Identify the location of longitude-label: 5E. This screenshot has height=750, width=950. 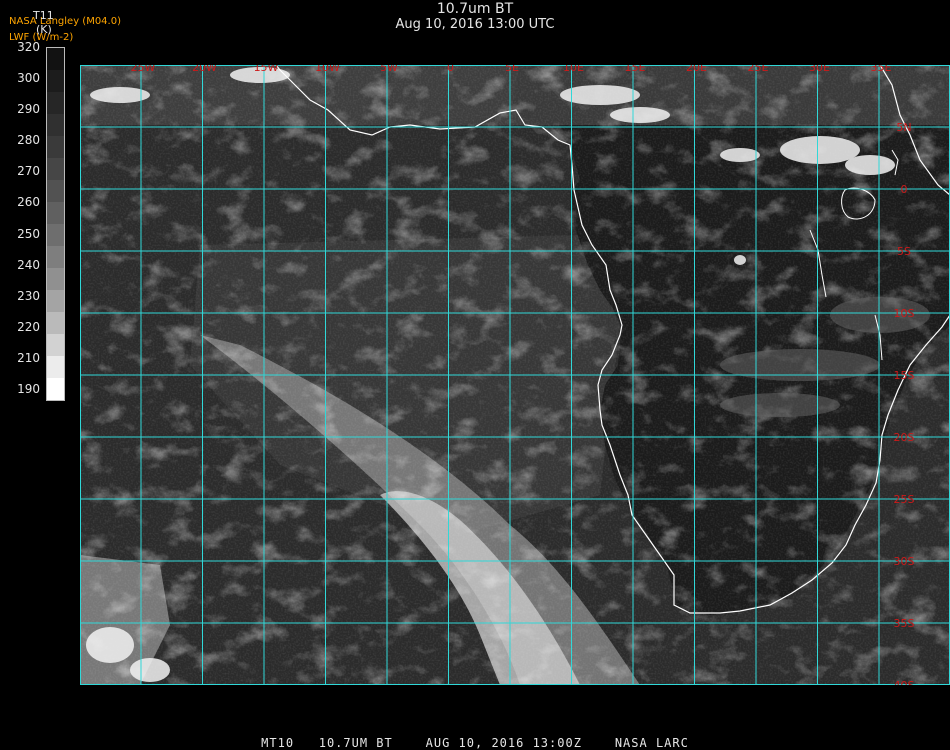
(512, 69).